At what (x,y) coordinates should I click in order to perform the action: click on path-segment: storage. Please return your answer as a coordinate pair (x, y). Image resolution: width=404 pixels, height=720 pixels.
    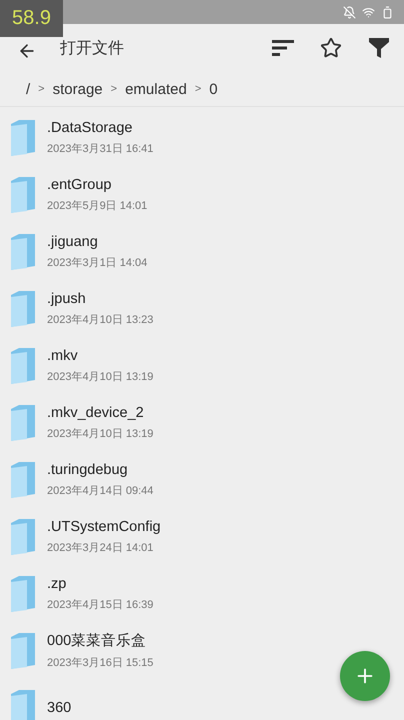
    Looking at the image, I should click on (77, 89).